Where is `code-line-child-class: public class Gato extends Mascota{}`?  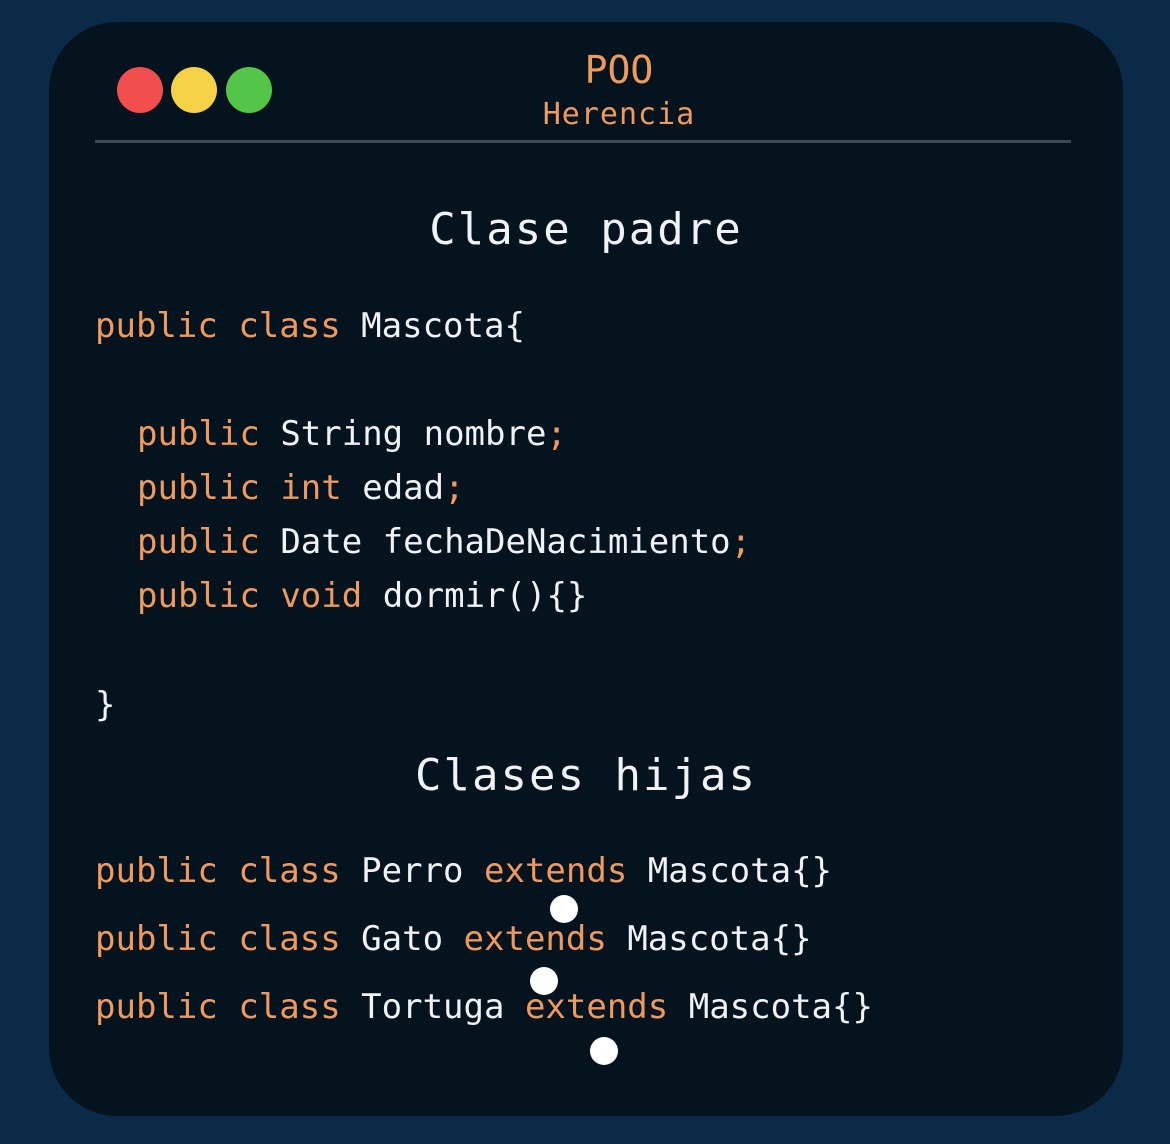 code-line-child-class: public class Gato extends Mascota{} is located at coordinates (453, 939).